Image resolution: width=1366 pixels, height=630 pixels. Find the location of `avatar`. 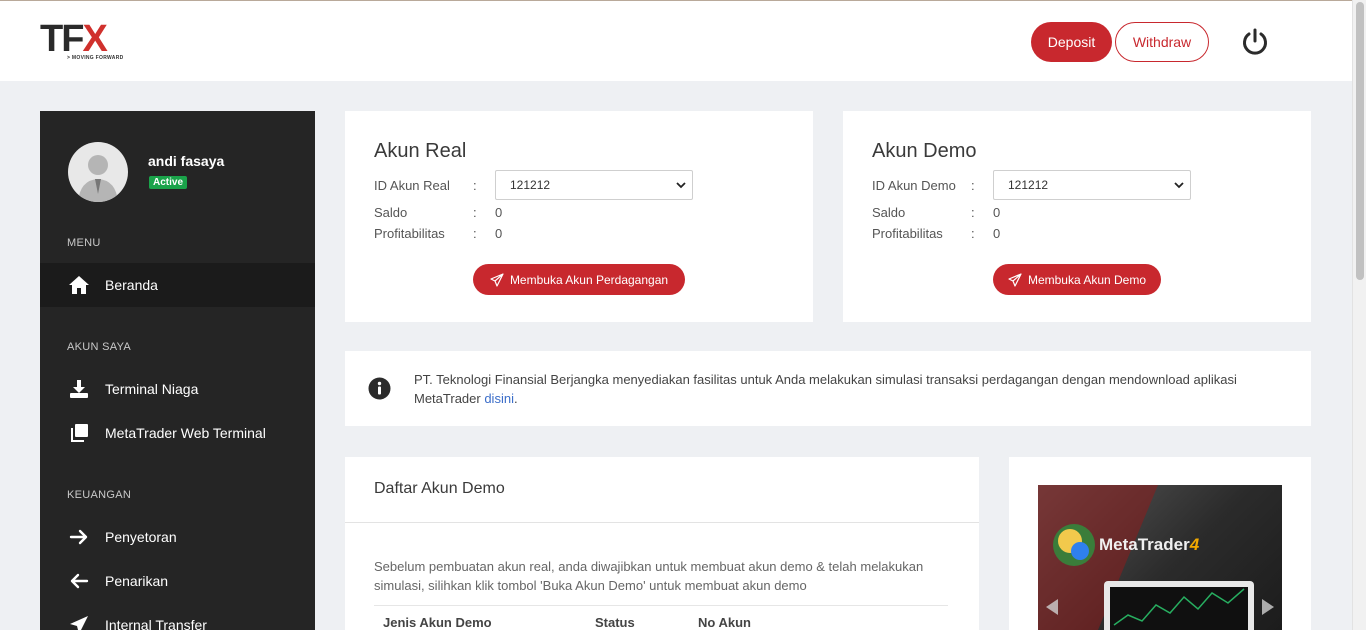

avatar is located at coordinates (98, 172).